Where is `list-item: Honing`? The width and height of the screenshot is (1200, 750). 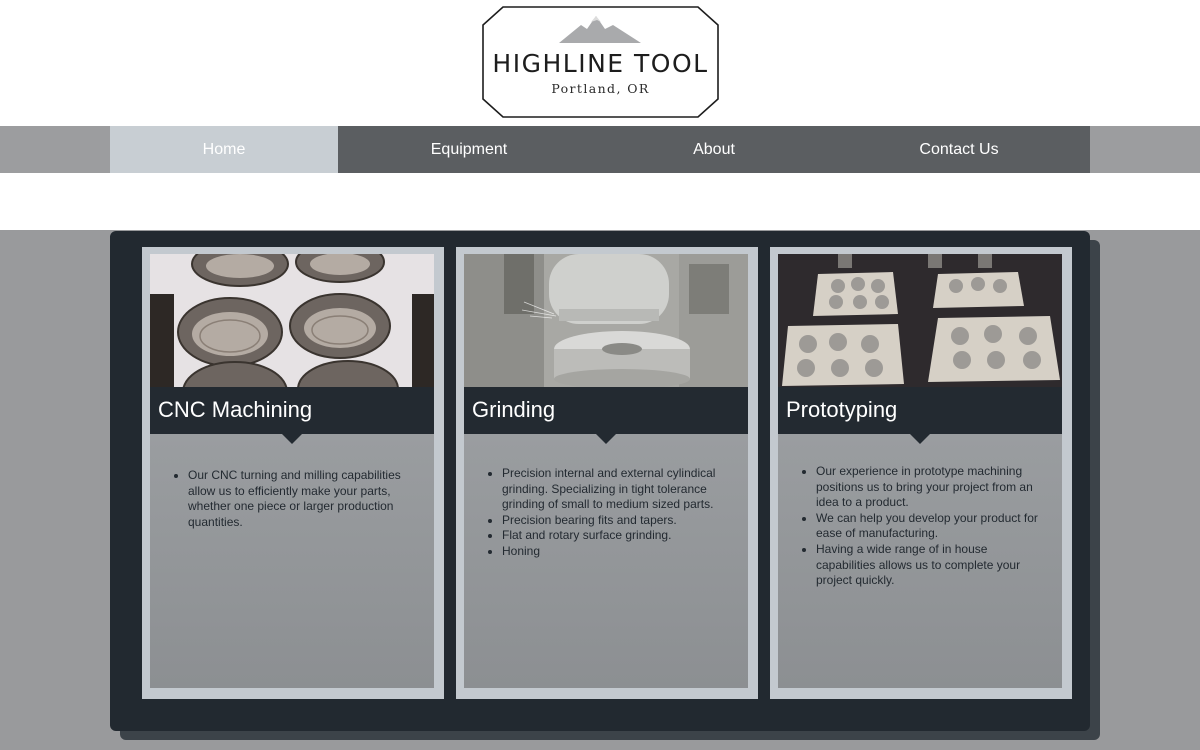 list-item: Honing is located at coordinates (615, 552).